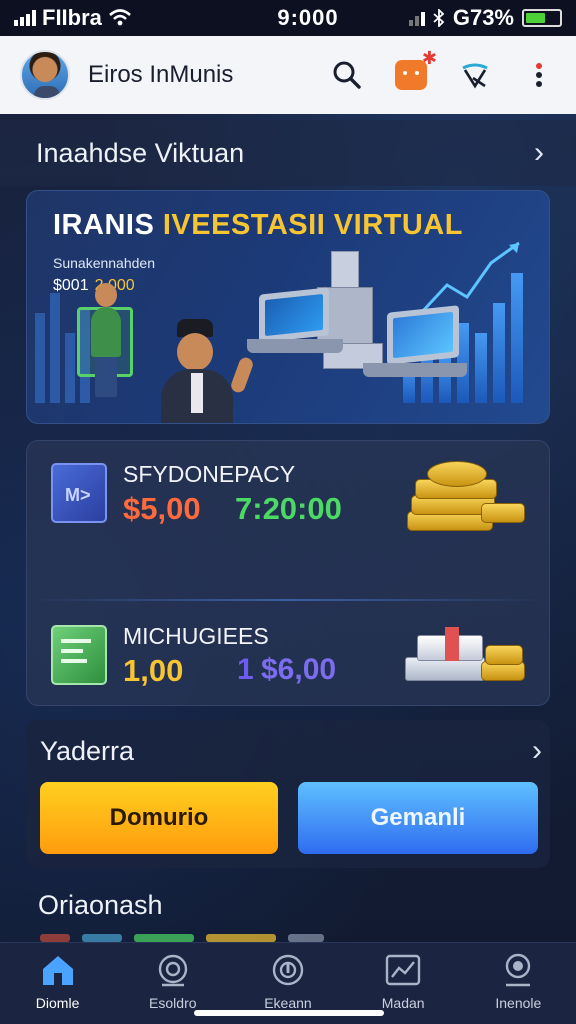 The width and height of the screenshot is (576, 1024). Describe the element at coordinates (79, 493) in the screenshot. I see `wallet-card-icon: M>` at that location.